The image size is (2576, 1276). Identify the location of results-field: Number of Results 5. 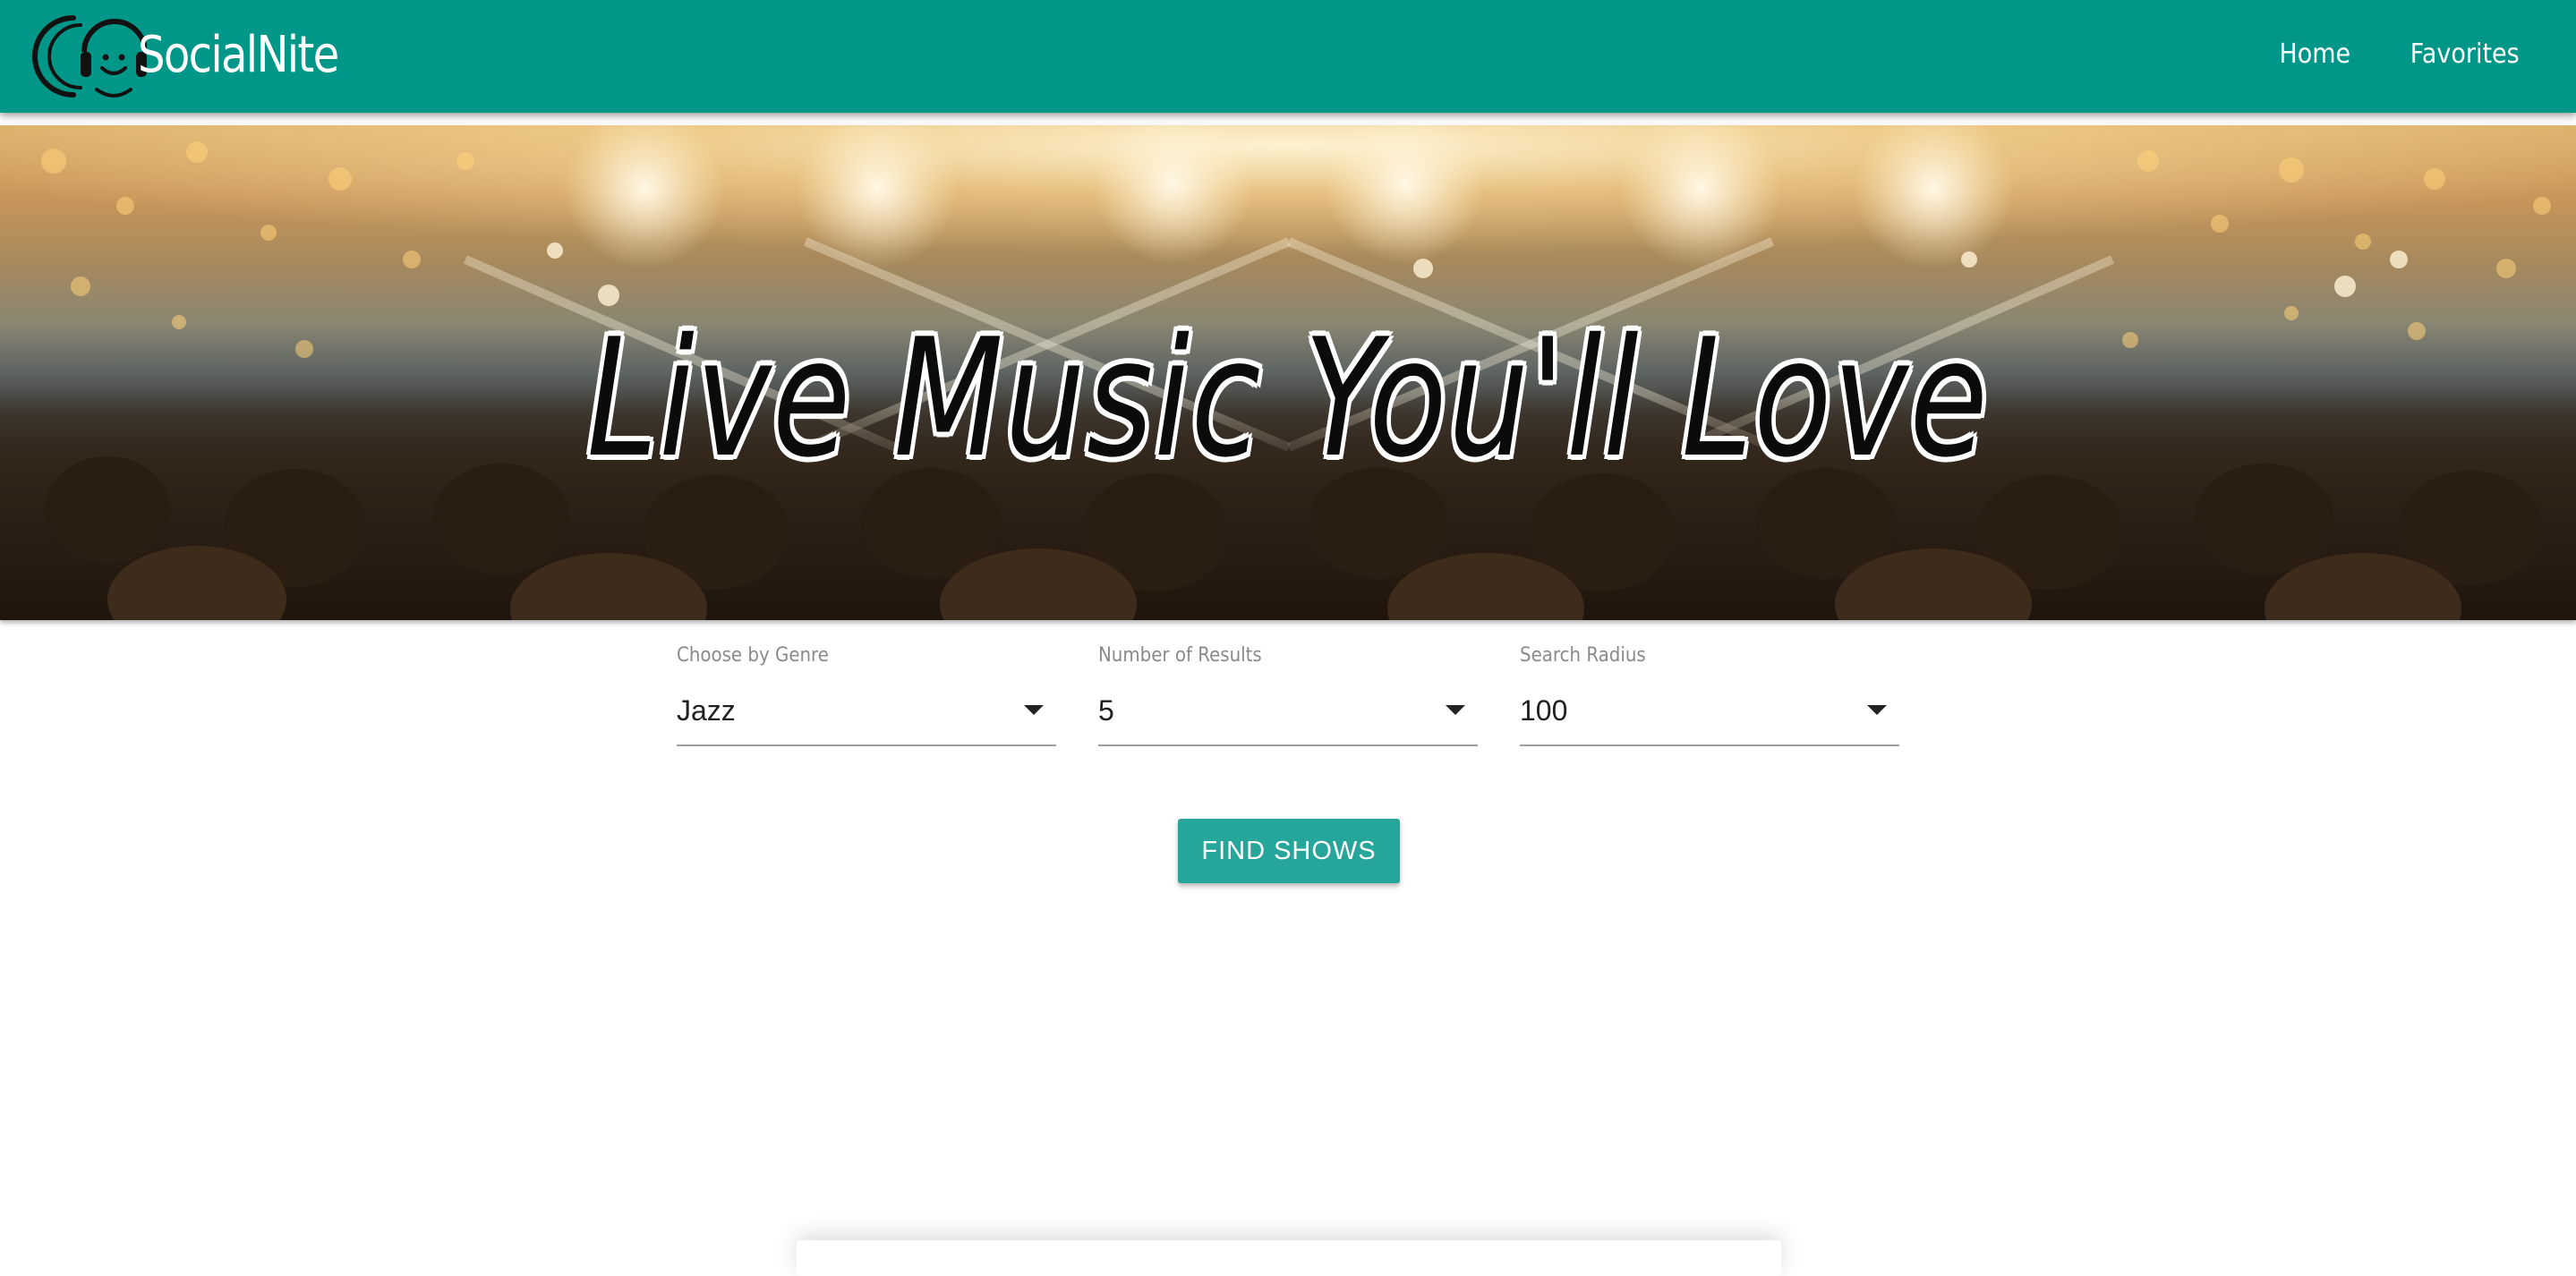
(1288, 698).